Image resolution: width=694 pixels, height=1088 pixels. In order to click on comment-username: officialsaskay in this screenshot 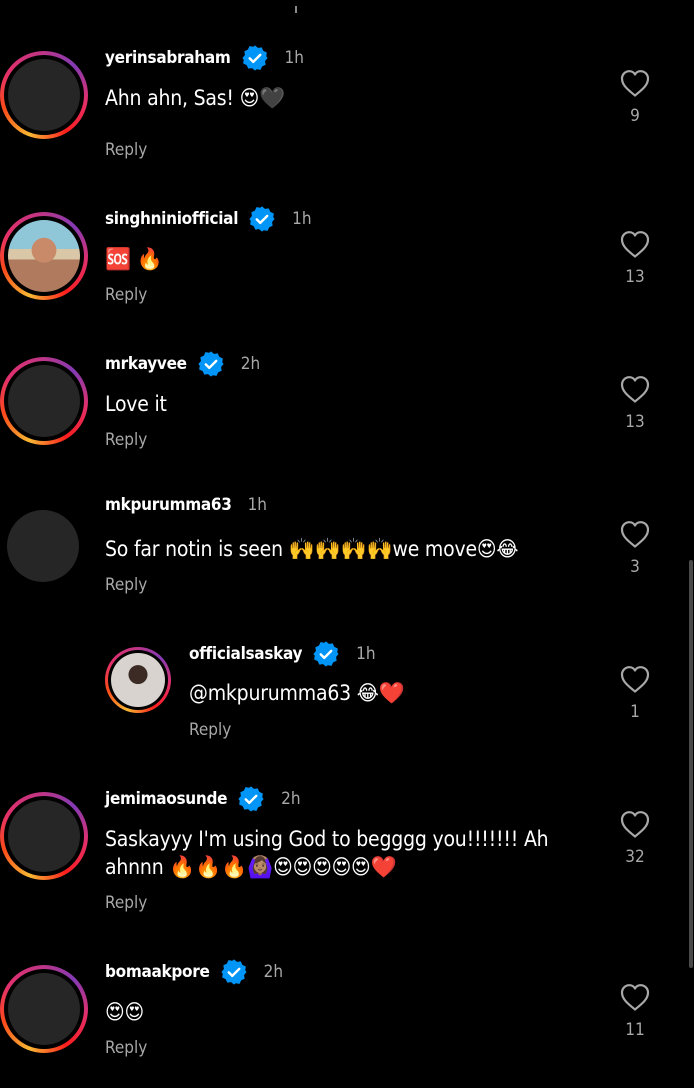, I will do `click(245, 654)`.